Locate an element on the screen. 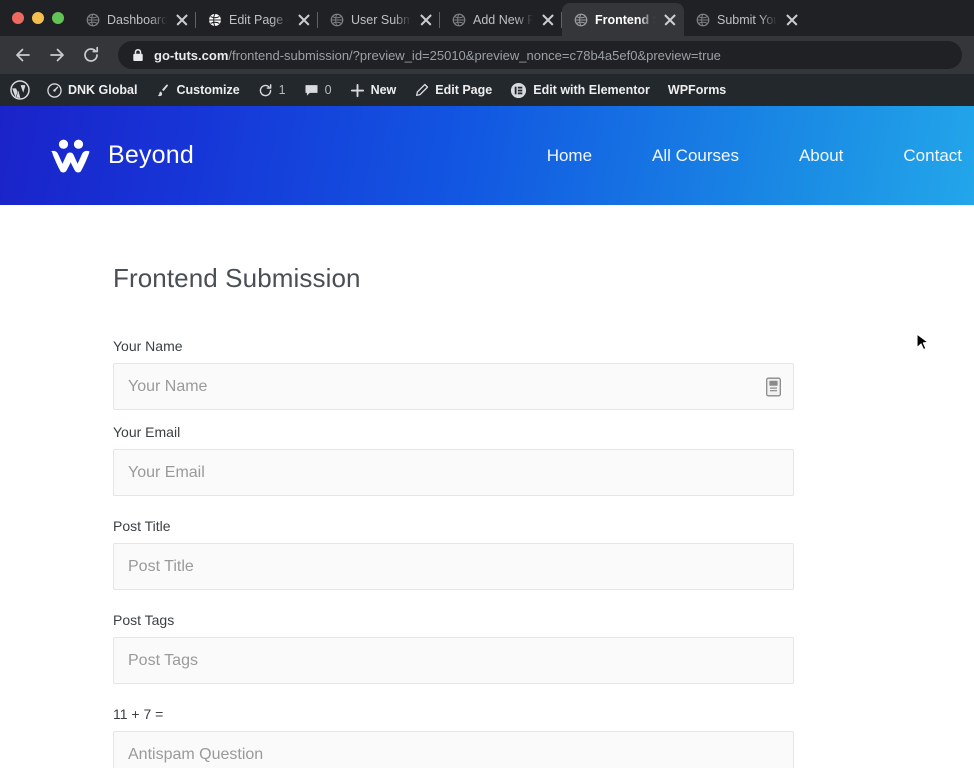 The image size is (974, 768). browser-tab-0: Dashboard ‹ D is located at coordinates (135, 19).